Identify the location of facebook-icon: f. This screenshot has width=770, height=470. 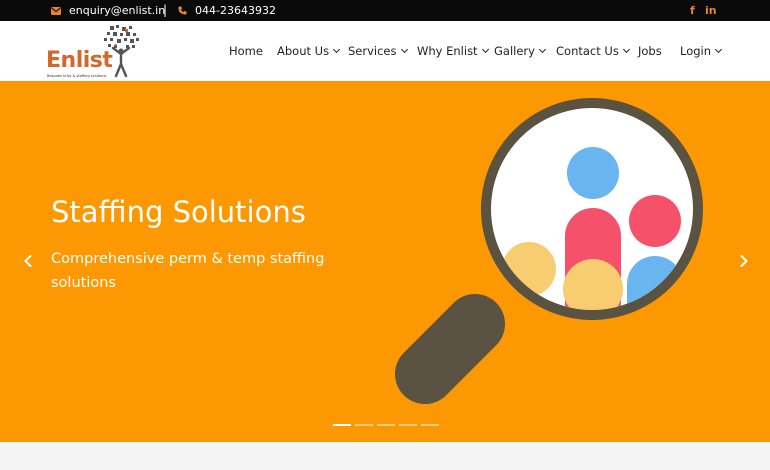
(692, 10).